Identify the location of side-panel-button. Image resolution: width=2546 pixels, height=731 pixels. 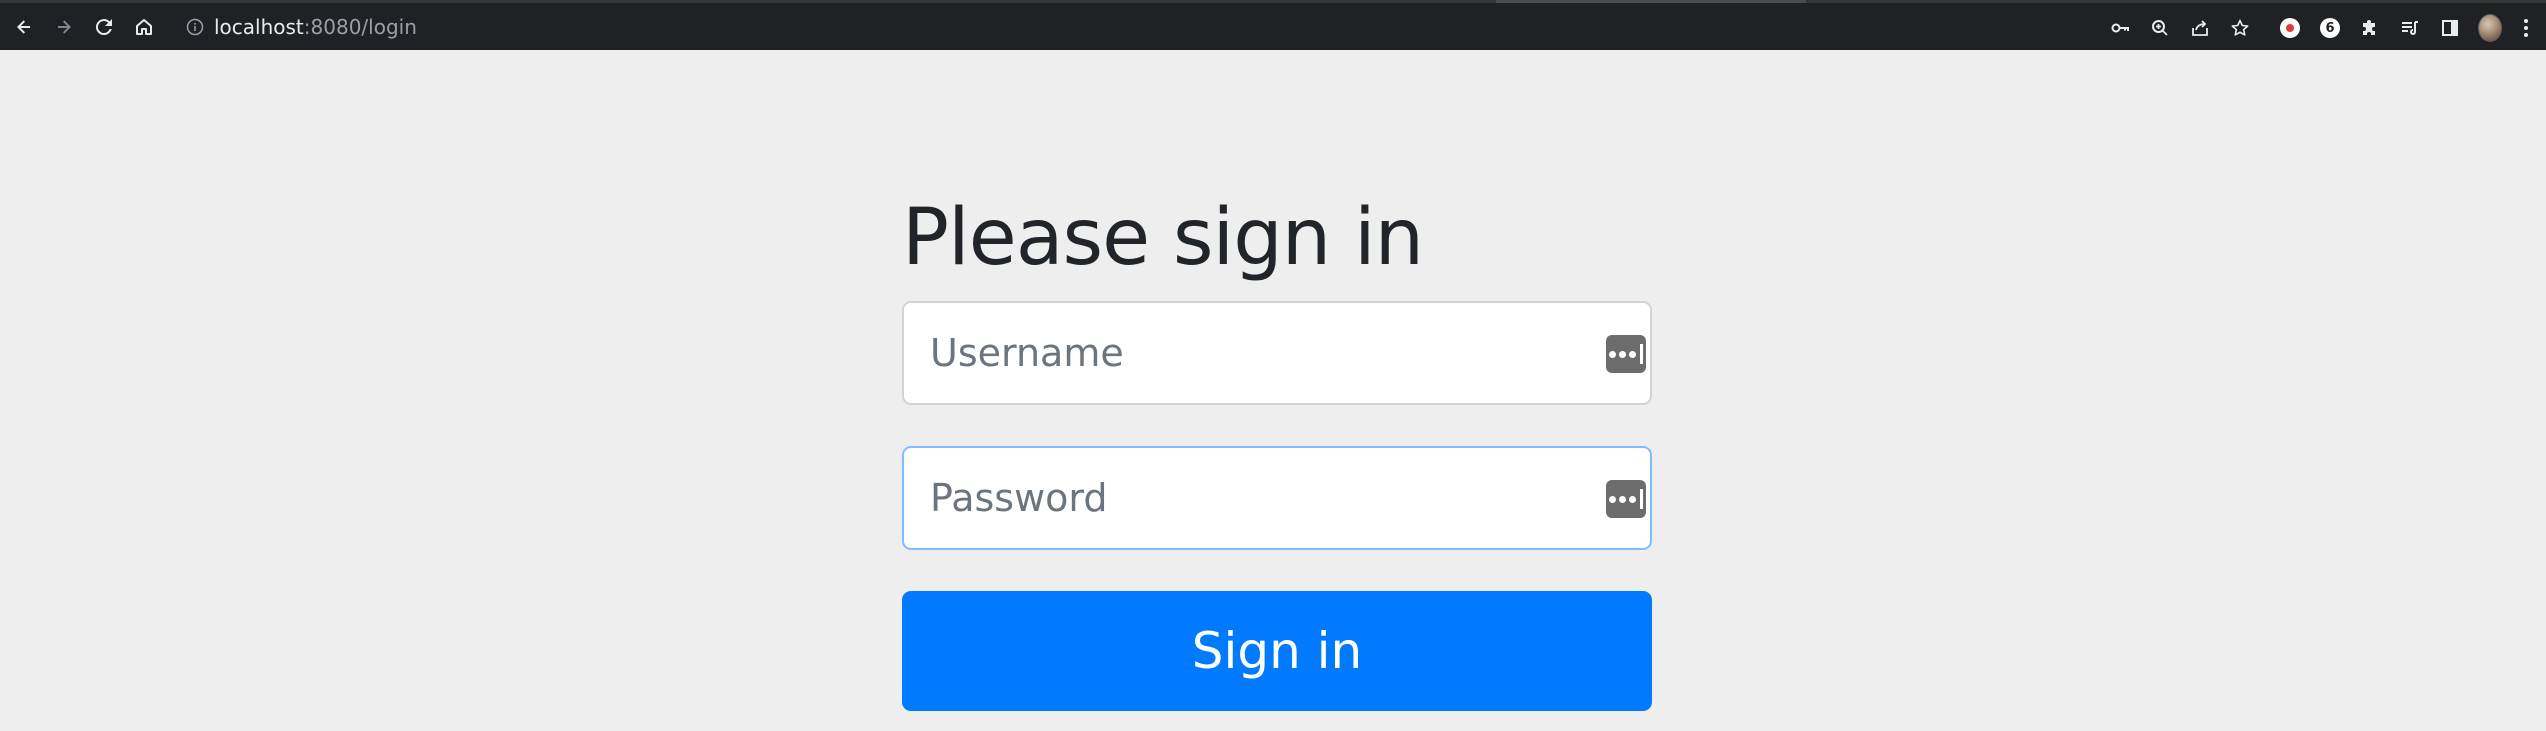
(2450, 28).